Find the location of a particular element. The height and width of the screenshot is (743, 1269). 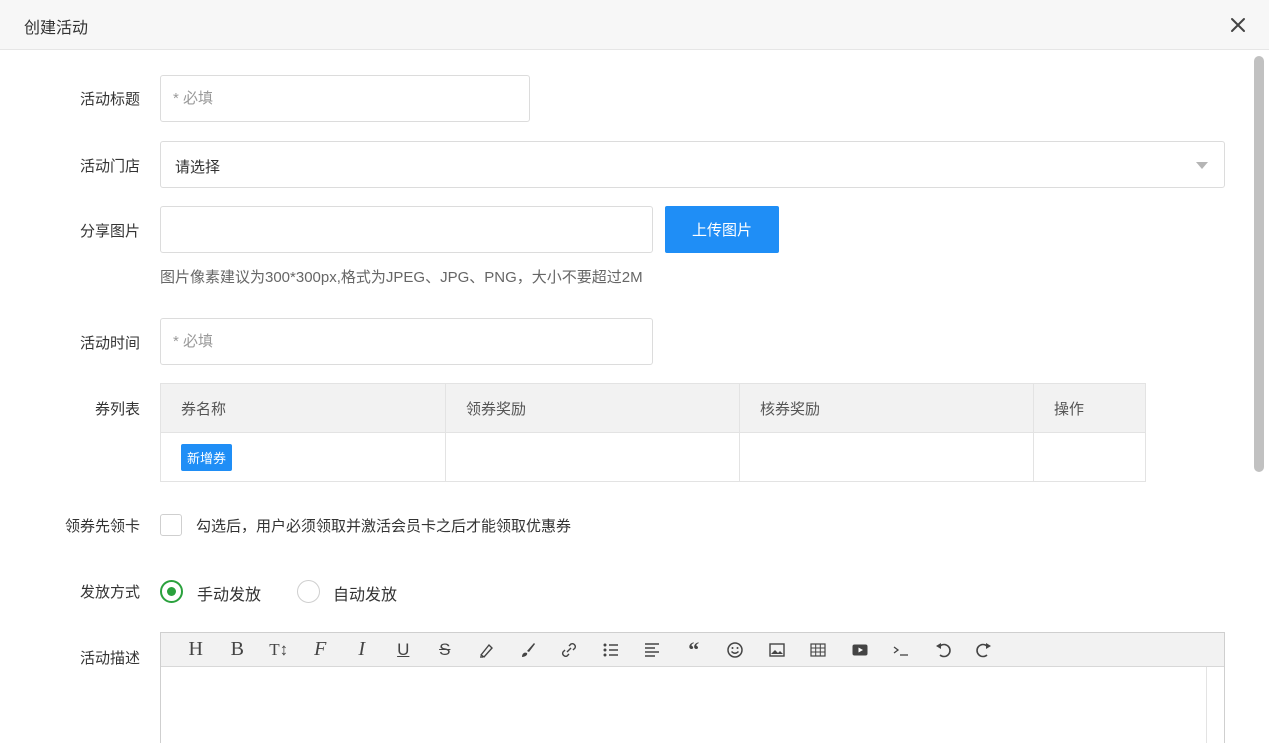

radio-auto is located at coordinates (308, 591).